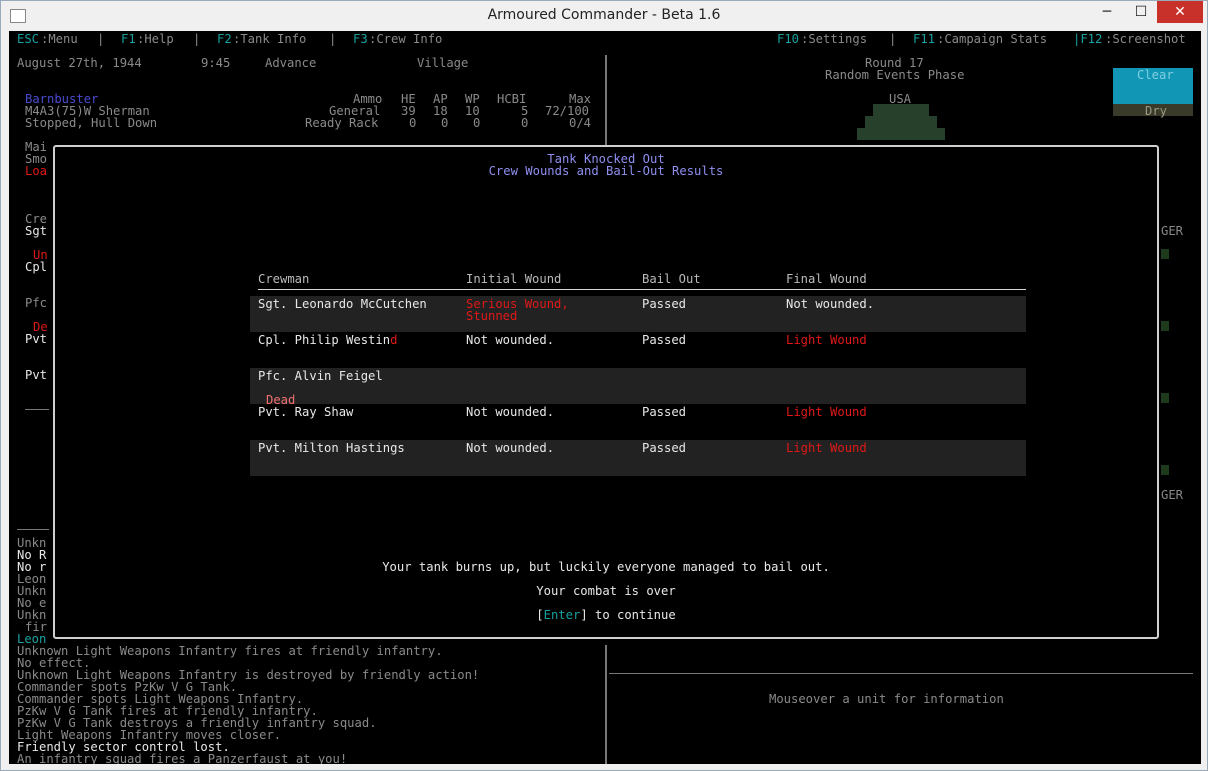  I want to click on action: Advance, so click(291, 63).